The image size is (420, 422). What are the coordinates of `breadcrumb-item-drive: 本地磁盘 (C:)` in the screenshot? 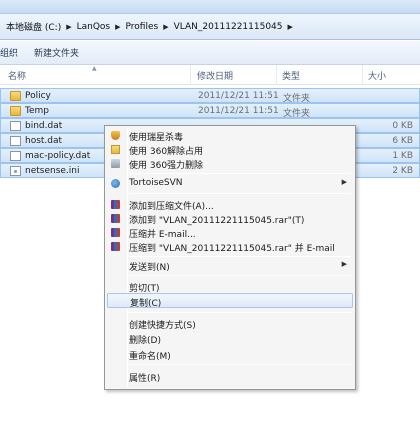 It's located at (33, 26).